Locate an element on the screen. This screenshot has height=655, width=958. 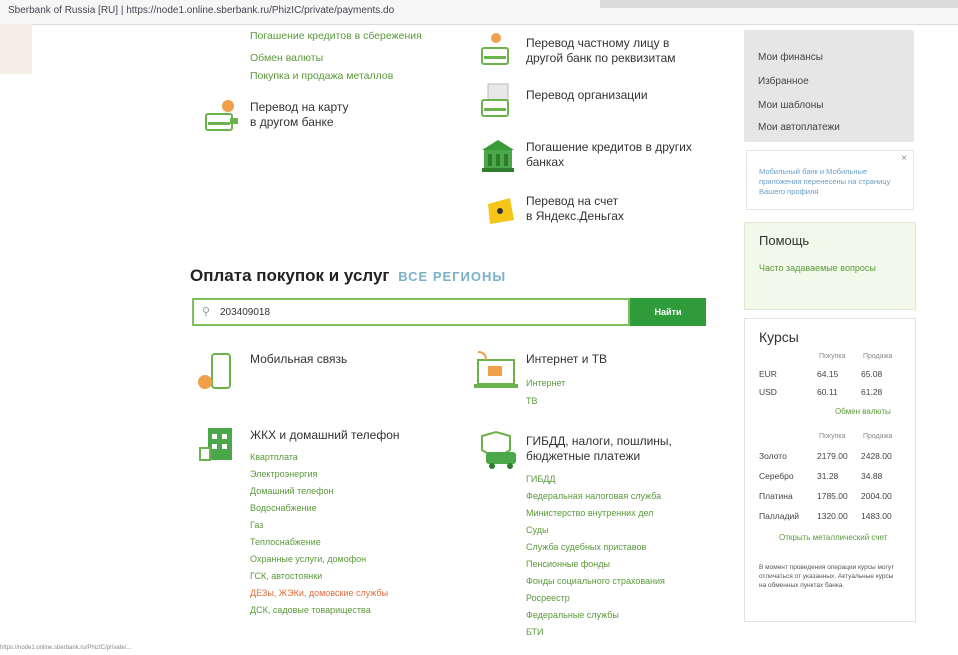
bank-loans-title: Погашение кредитов в других банках is located at coordinates (609, 155).